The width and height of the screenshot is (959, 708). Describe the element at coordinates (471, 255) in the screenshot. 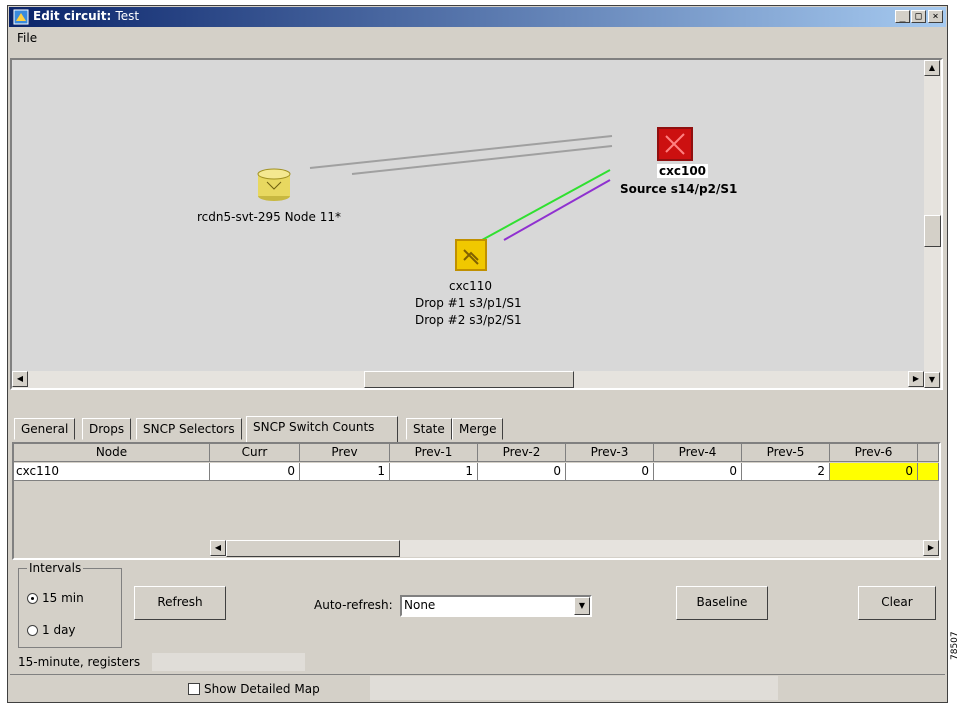

I see `node-icon-cxc110` at that location.